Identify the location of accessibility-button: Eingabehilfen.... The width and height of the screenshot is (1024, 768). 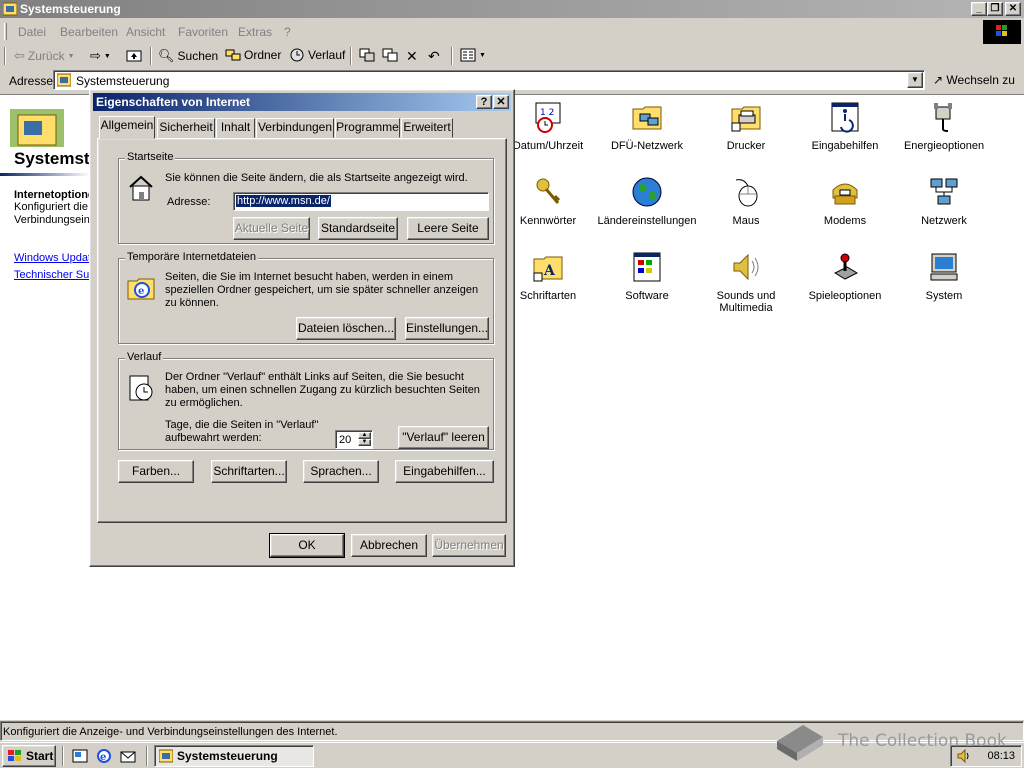
(444, 471).